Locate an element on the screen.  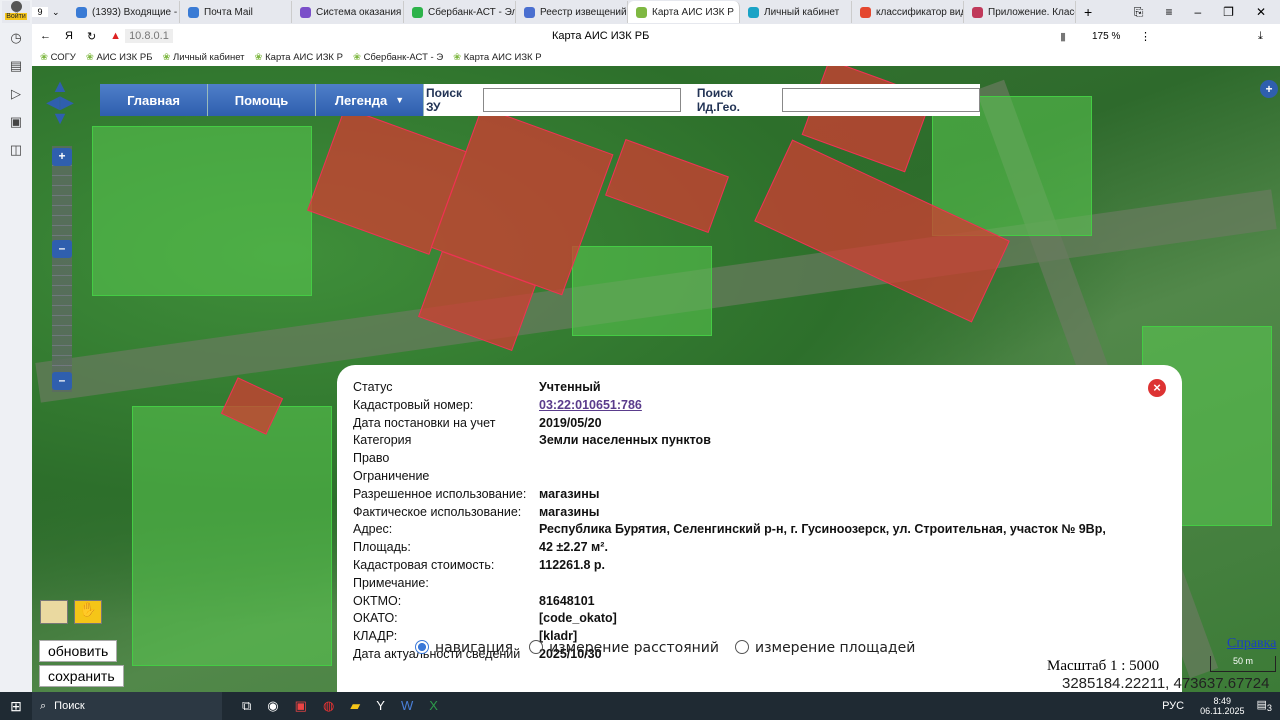
tab: классификатор вид is located at coordinates (908, 12).